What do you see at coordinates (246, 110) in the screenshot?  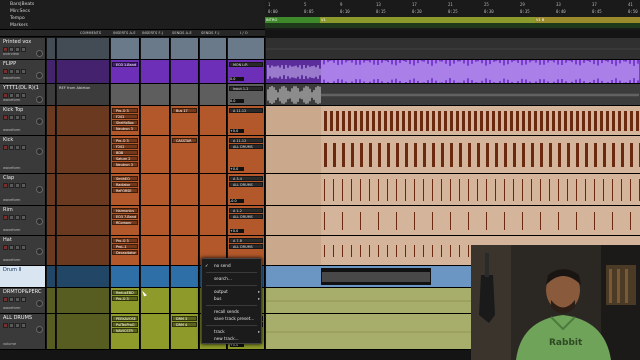 I see `output-selector: A 11-12` at bounding box center [246, 110].